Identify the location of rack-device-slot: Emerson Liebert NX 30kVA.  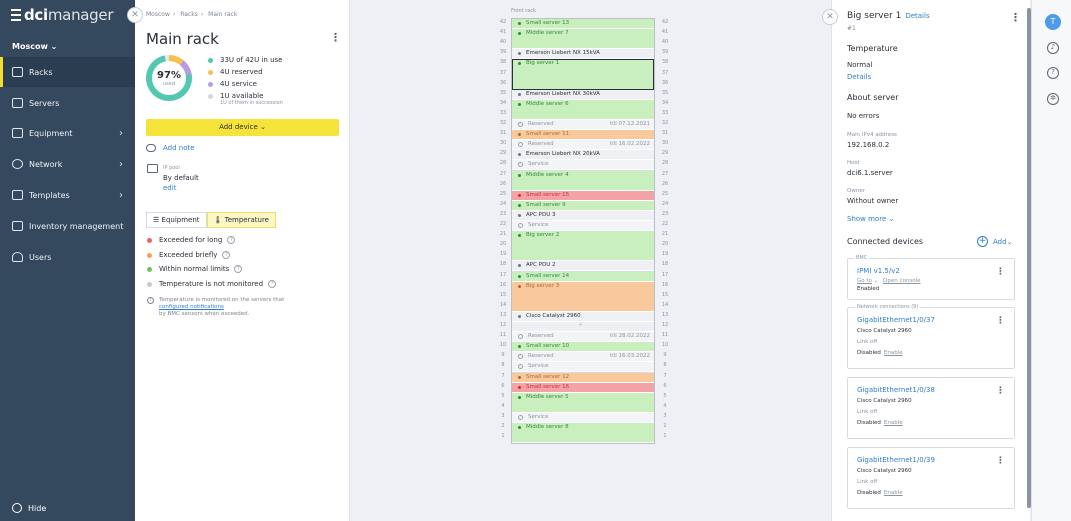
(583, 94).